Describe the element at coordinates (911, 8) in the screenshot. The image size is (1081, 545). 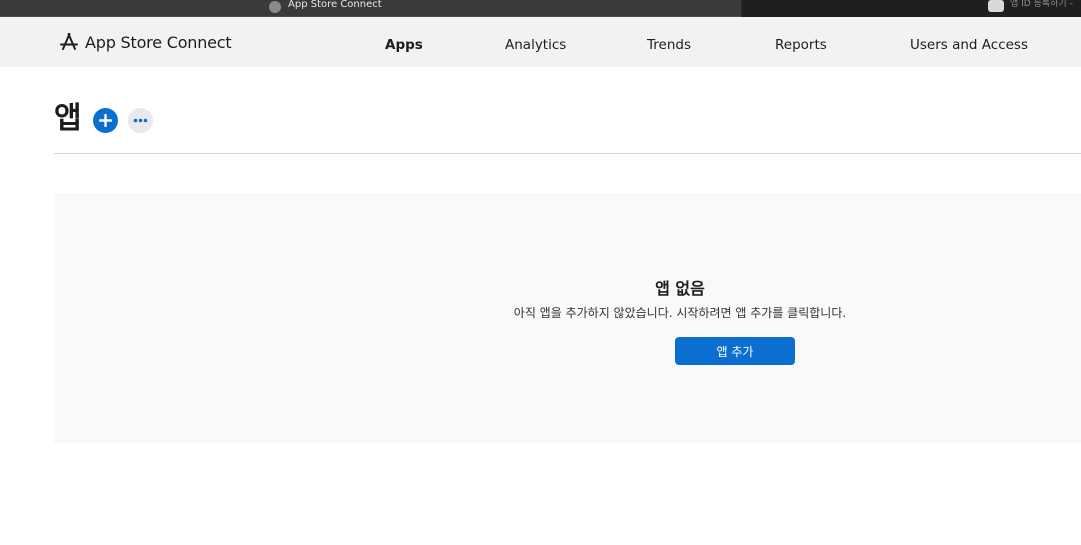
I see `browser-tab-register-app-id: 앱 ID 등록하기 -` at that location.